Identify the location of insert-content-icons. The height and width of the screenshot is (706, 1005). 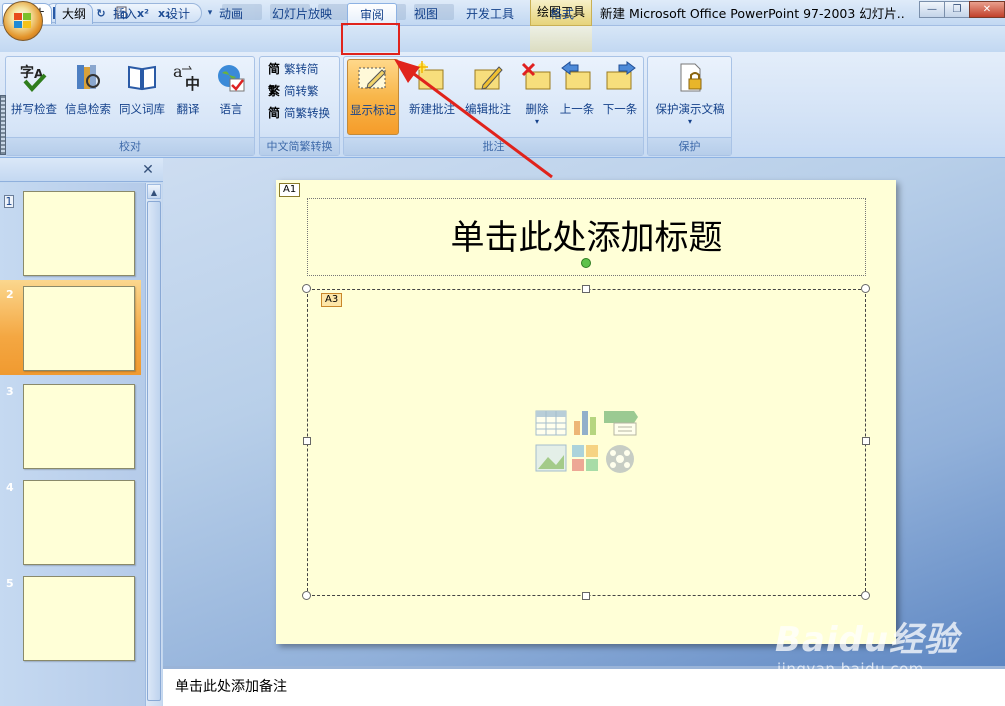
(586, 441).